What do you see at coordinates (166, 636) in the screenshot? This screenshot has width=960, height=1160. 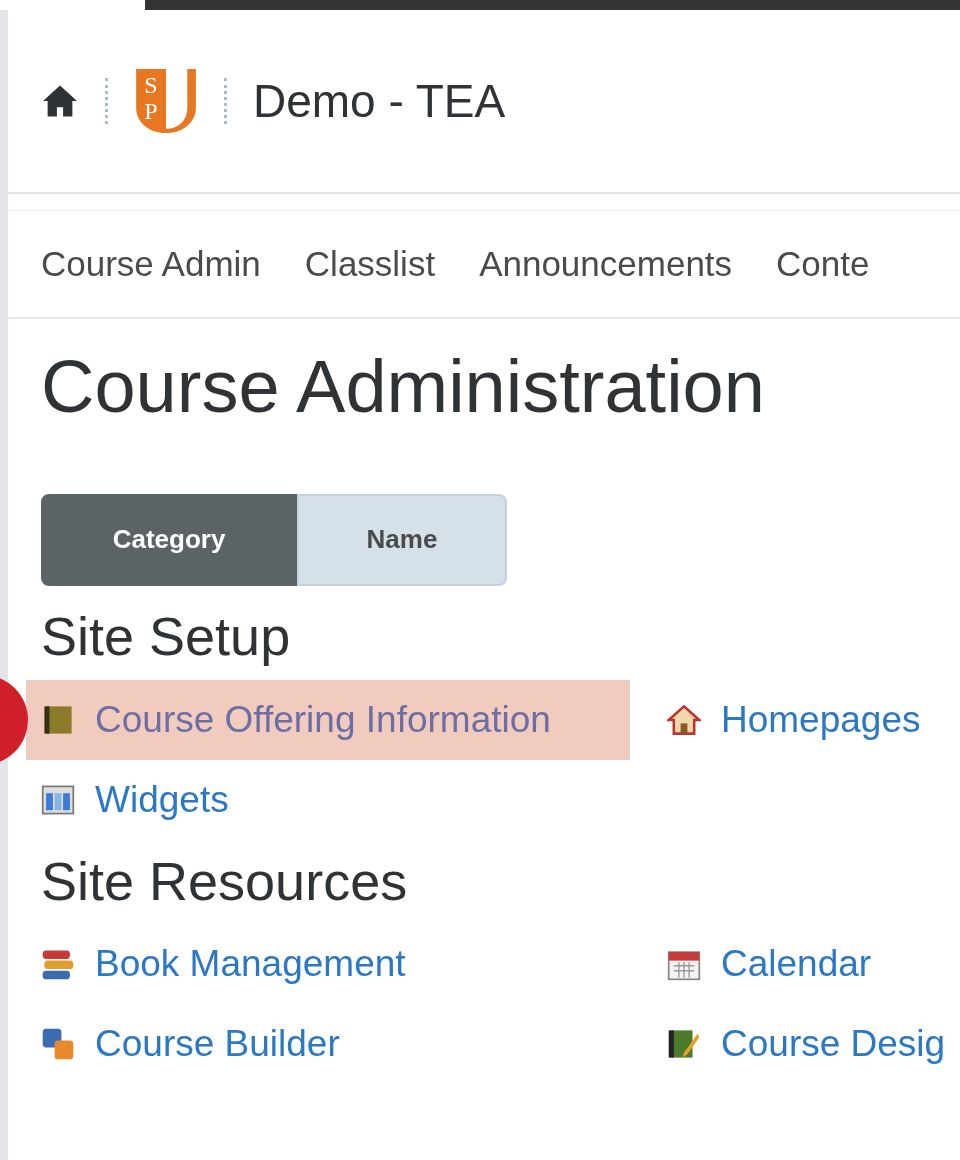 I see `section-heading: Site Setup` at bounding box center [166, 636].